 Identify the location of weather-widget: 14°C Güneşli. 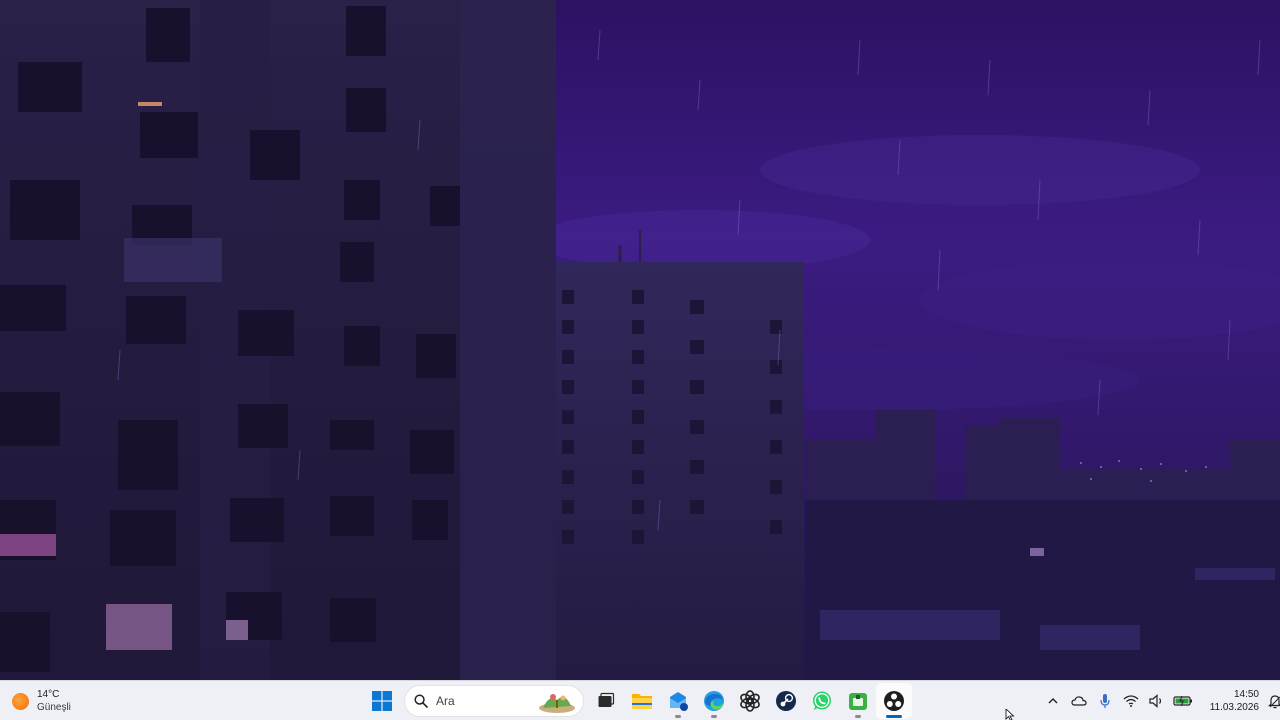
(41, 701).